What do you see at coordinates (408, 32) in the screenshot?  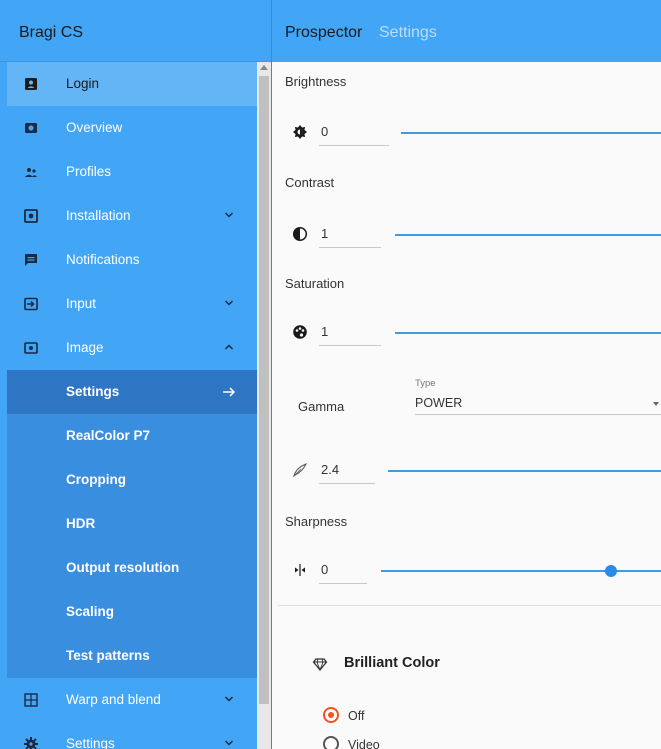 I see `page-subtitle: Settings` at bounding box center [408, 32].